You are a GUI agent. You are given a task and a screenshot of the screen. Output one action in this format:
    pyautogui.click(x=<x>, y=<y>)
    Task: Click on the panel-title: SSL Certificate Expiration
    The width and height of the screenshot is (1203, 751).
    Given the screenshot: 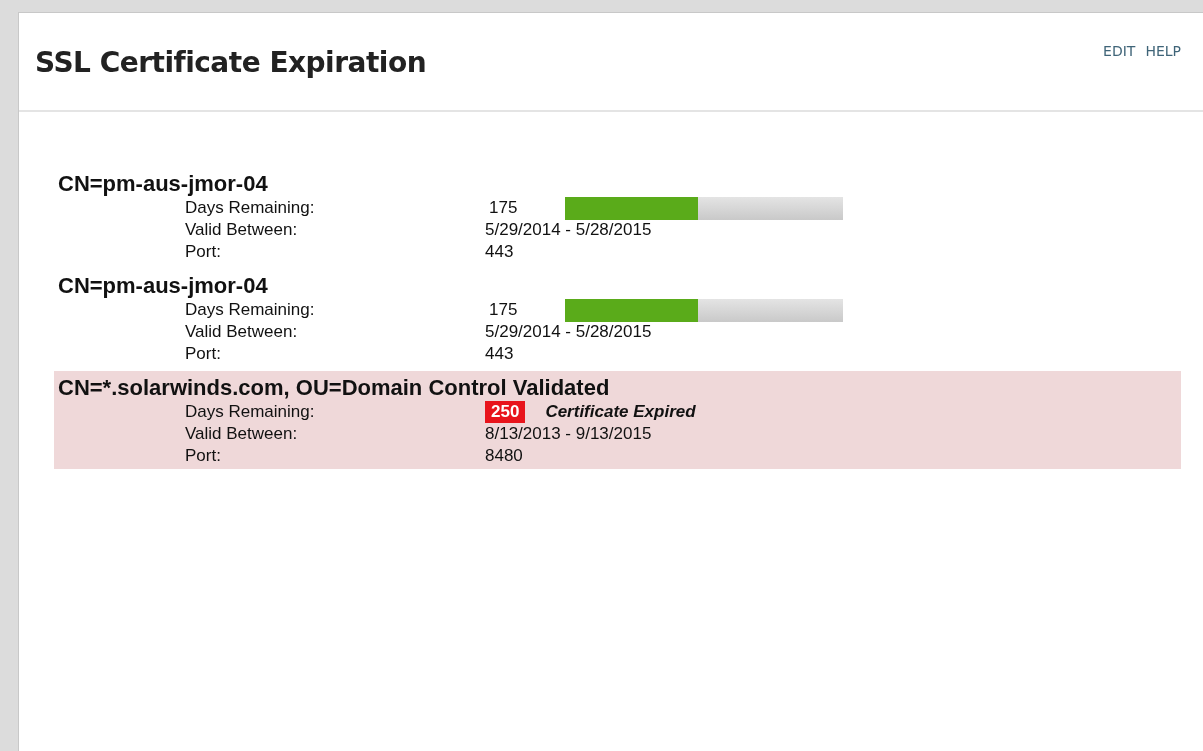 What is the action you would take?
    pyautogui.click(x=231, y=62)
    